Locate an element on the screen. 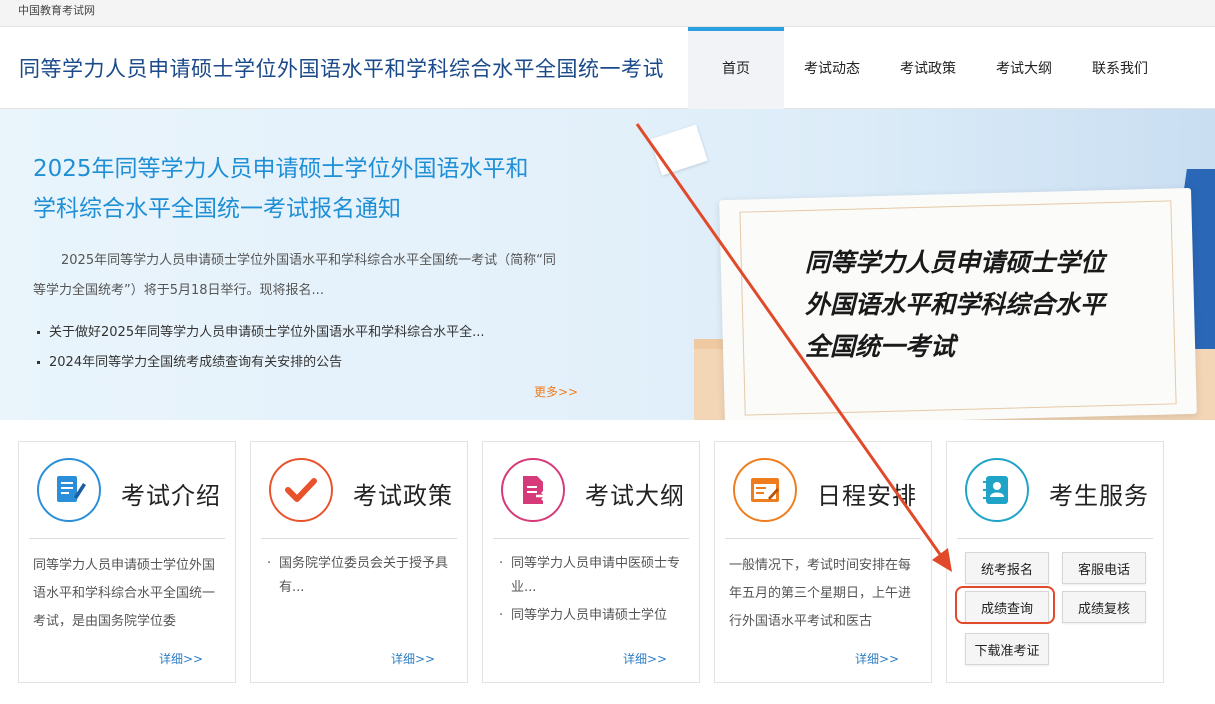 Image resolution: width=1215 pixels, height=704 pixels. contact-book-icon is located at coordinates (997, 490).